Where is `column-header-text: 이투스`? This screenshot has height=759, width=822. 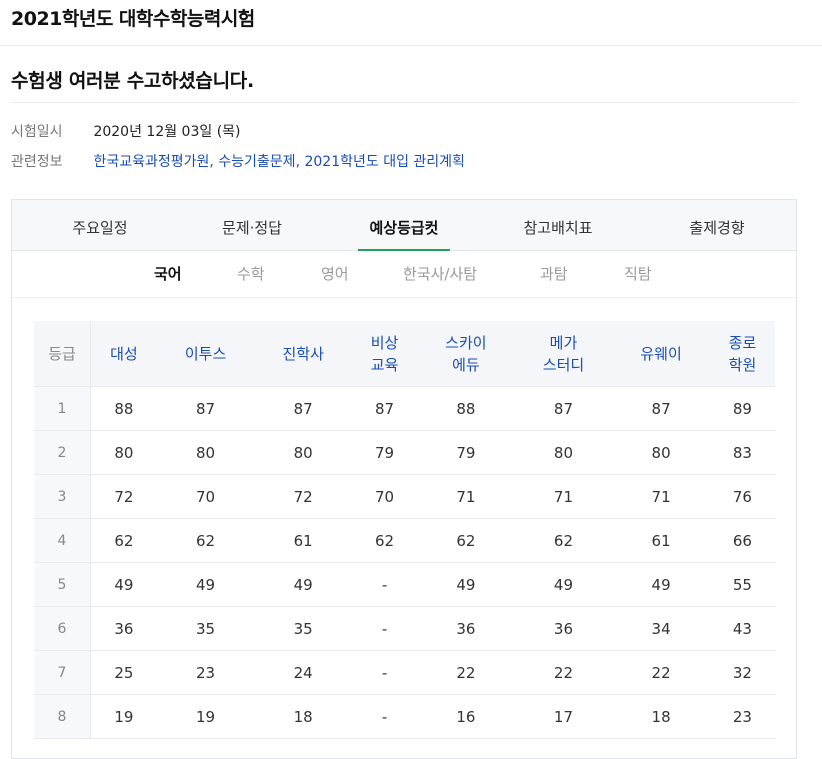
column-header-text: 이투스 is located at coordinates (205, 353).